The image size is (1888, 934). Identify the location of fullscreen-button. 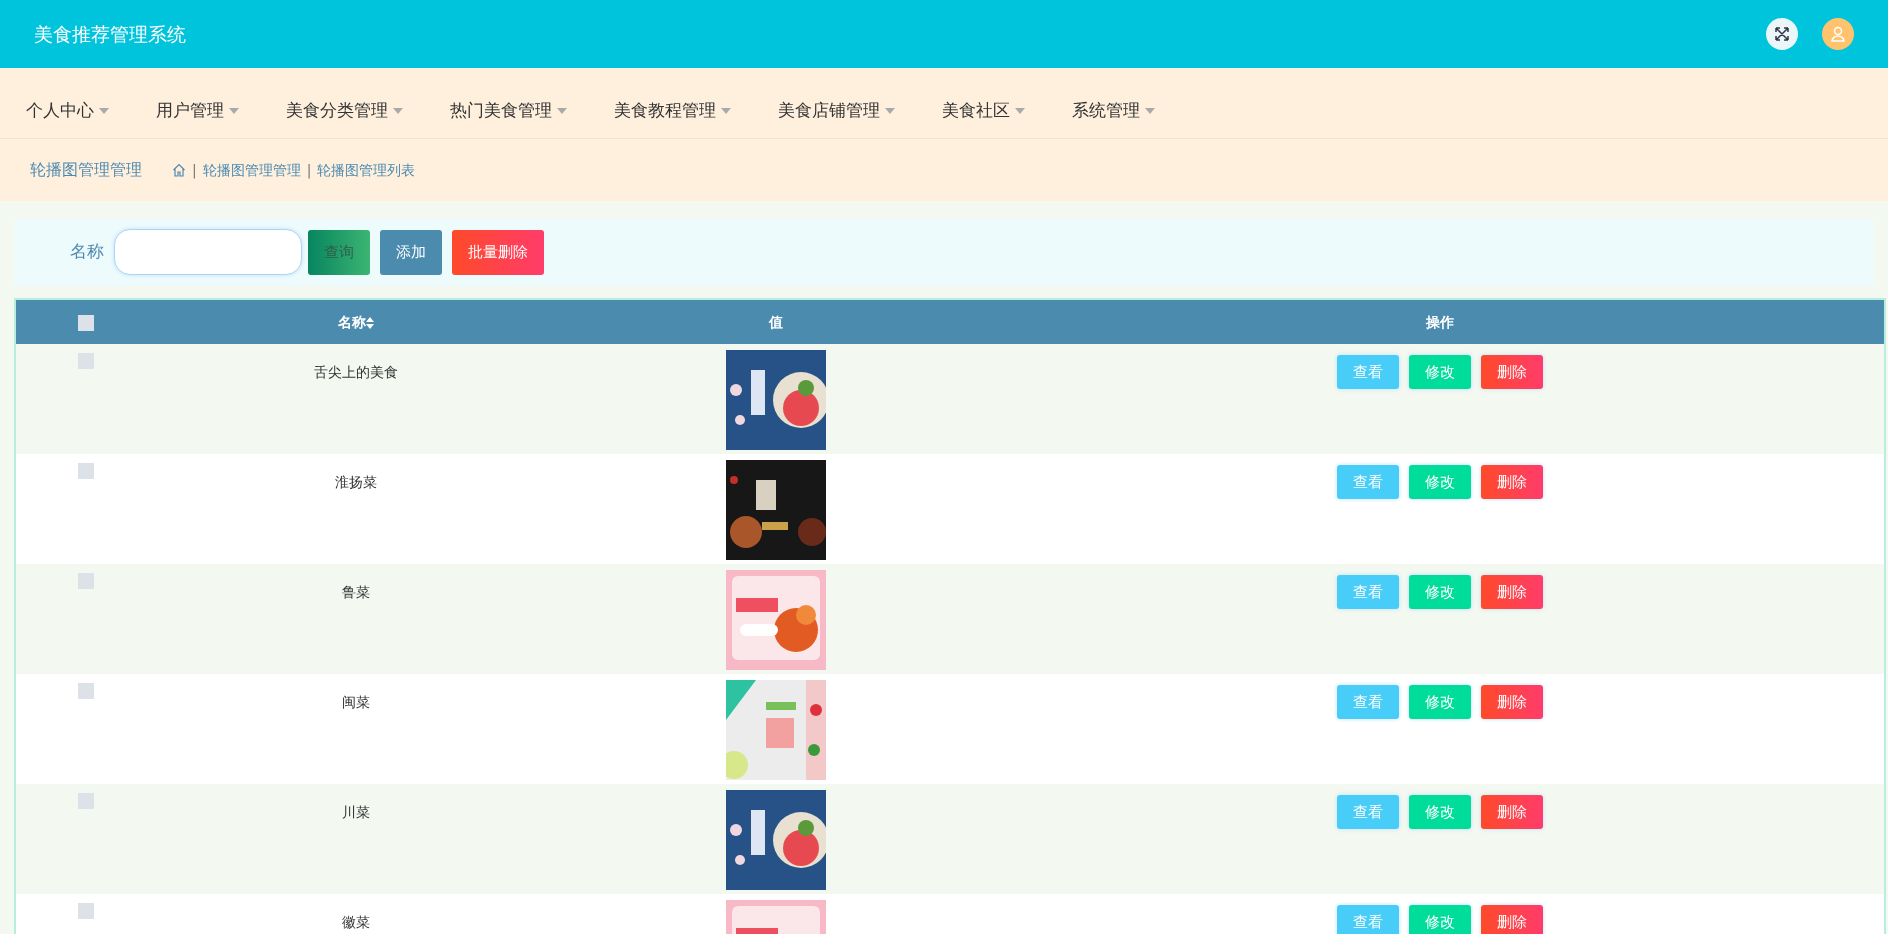
(1782, 34).